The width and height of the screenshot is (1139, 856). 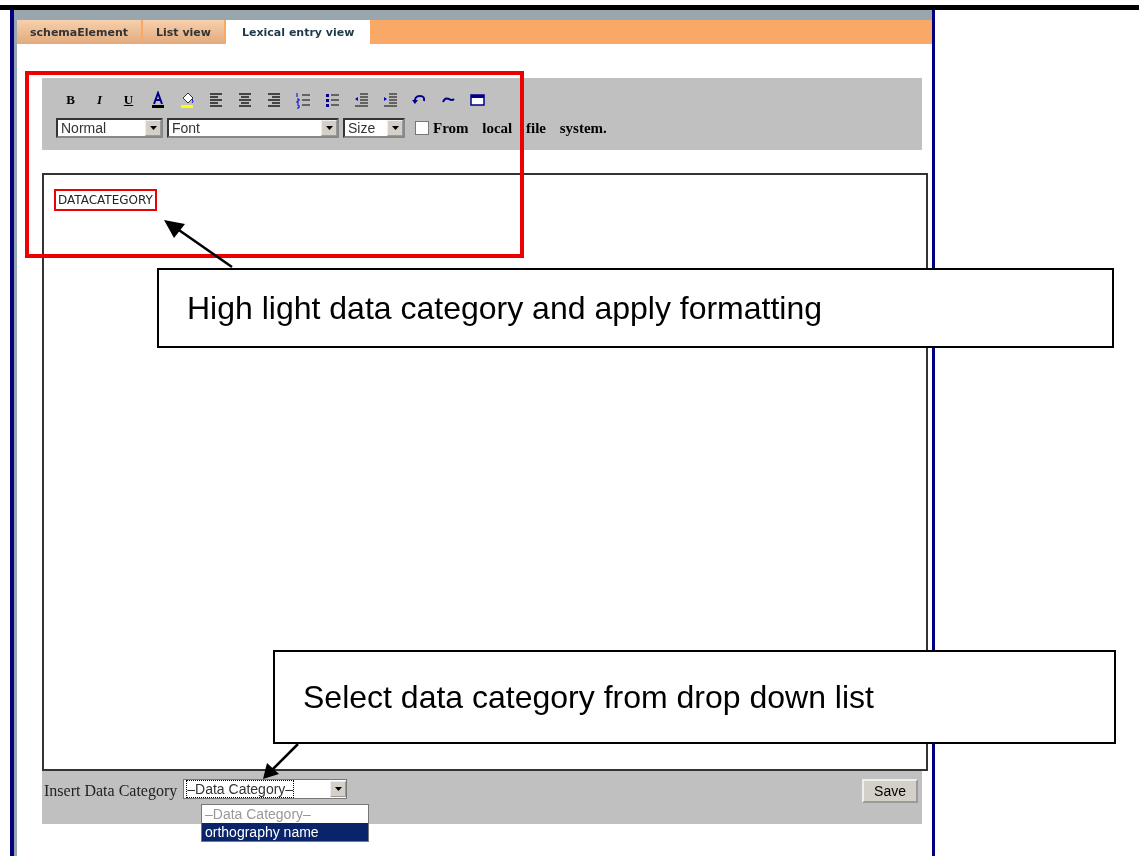 What do you see at coordinates (890, 791) in the screenshot?
I see `save-button: Save` at bounding box center [890, 791].